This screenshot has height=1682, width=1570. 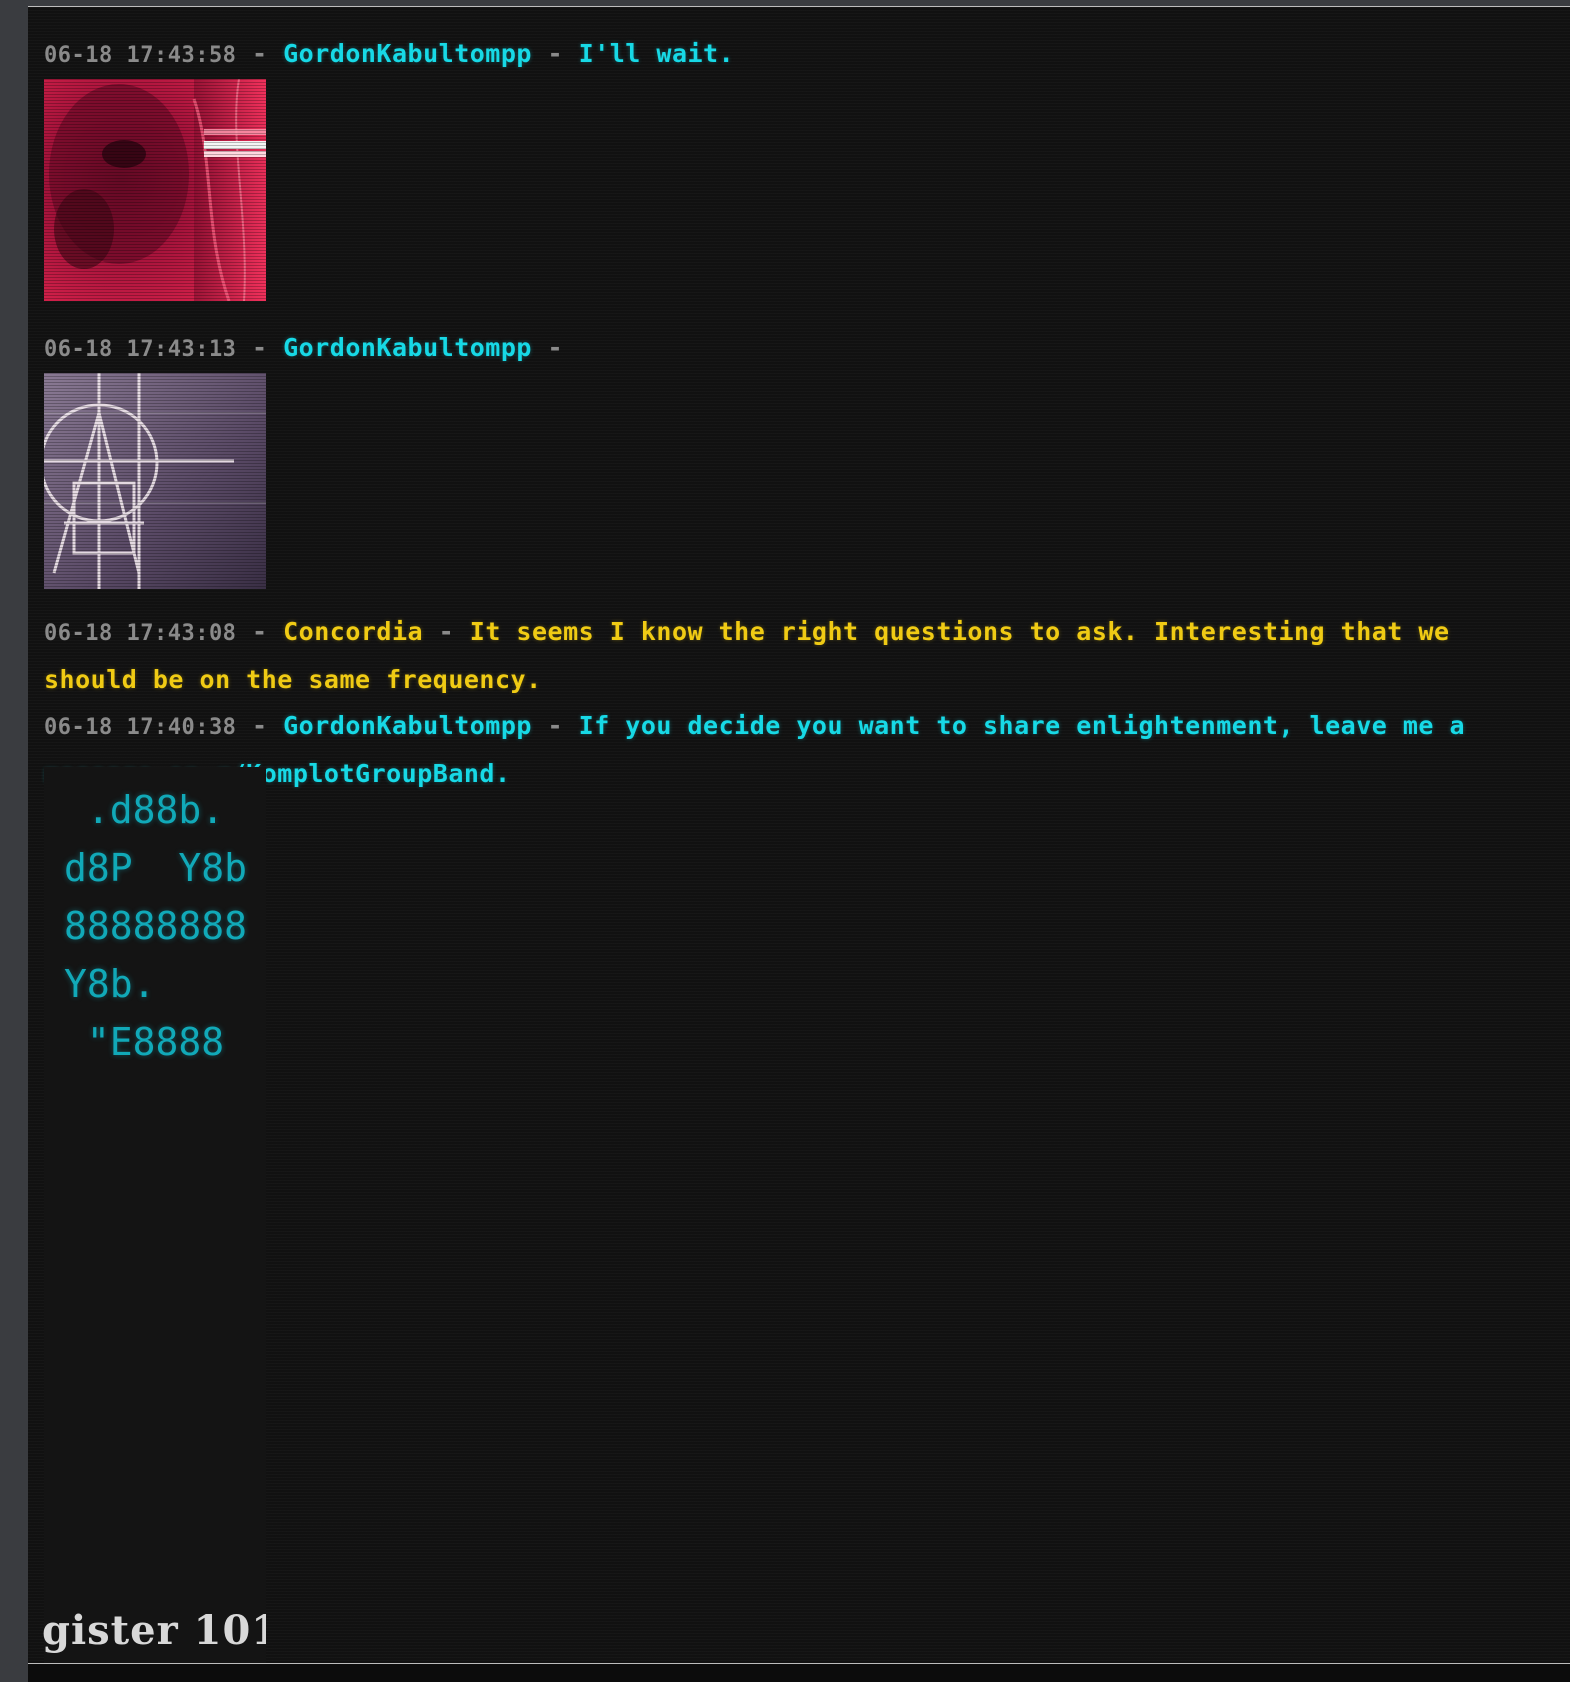 What do you see at coordinates (154, 1630) in the screenshot?
I see `register-link-text: gister 101` at bounding box center [154, 1630].